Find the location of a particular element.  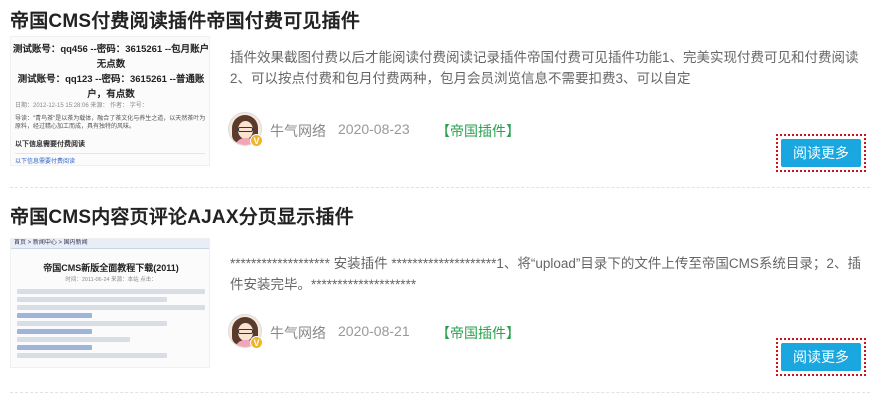

thumbnail-line: 无点数 is located at coordinates (111, 64).